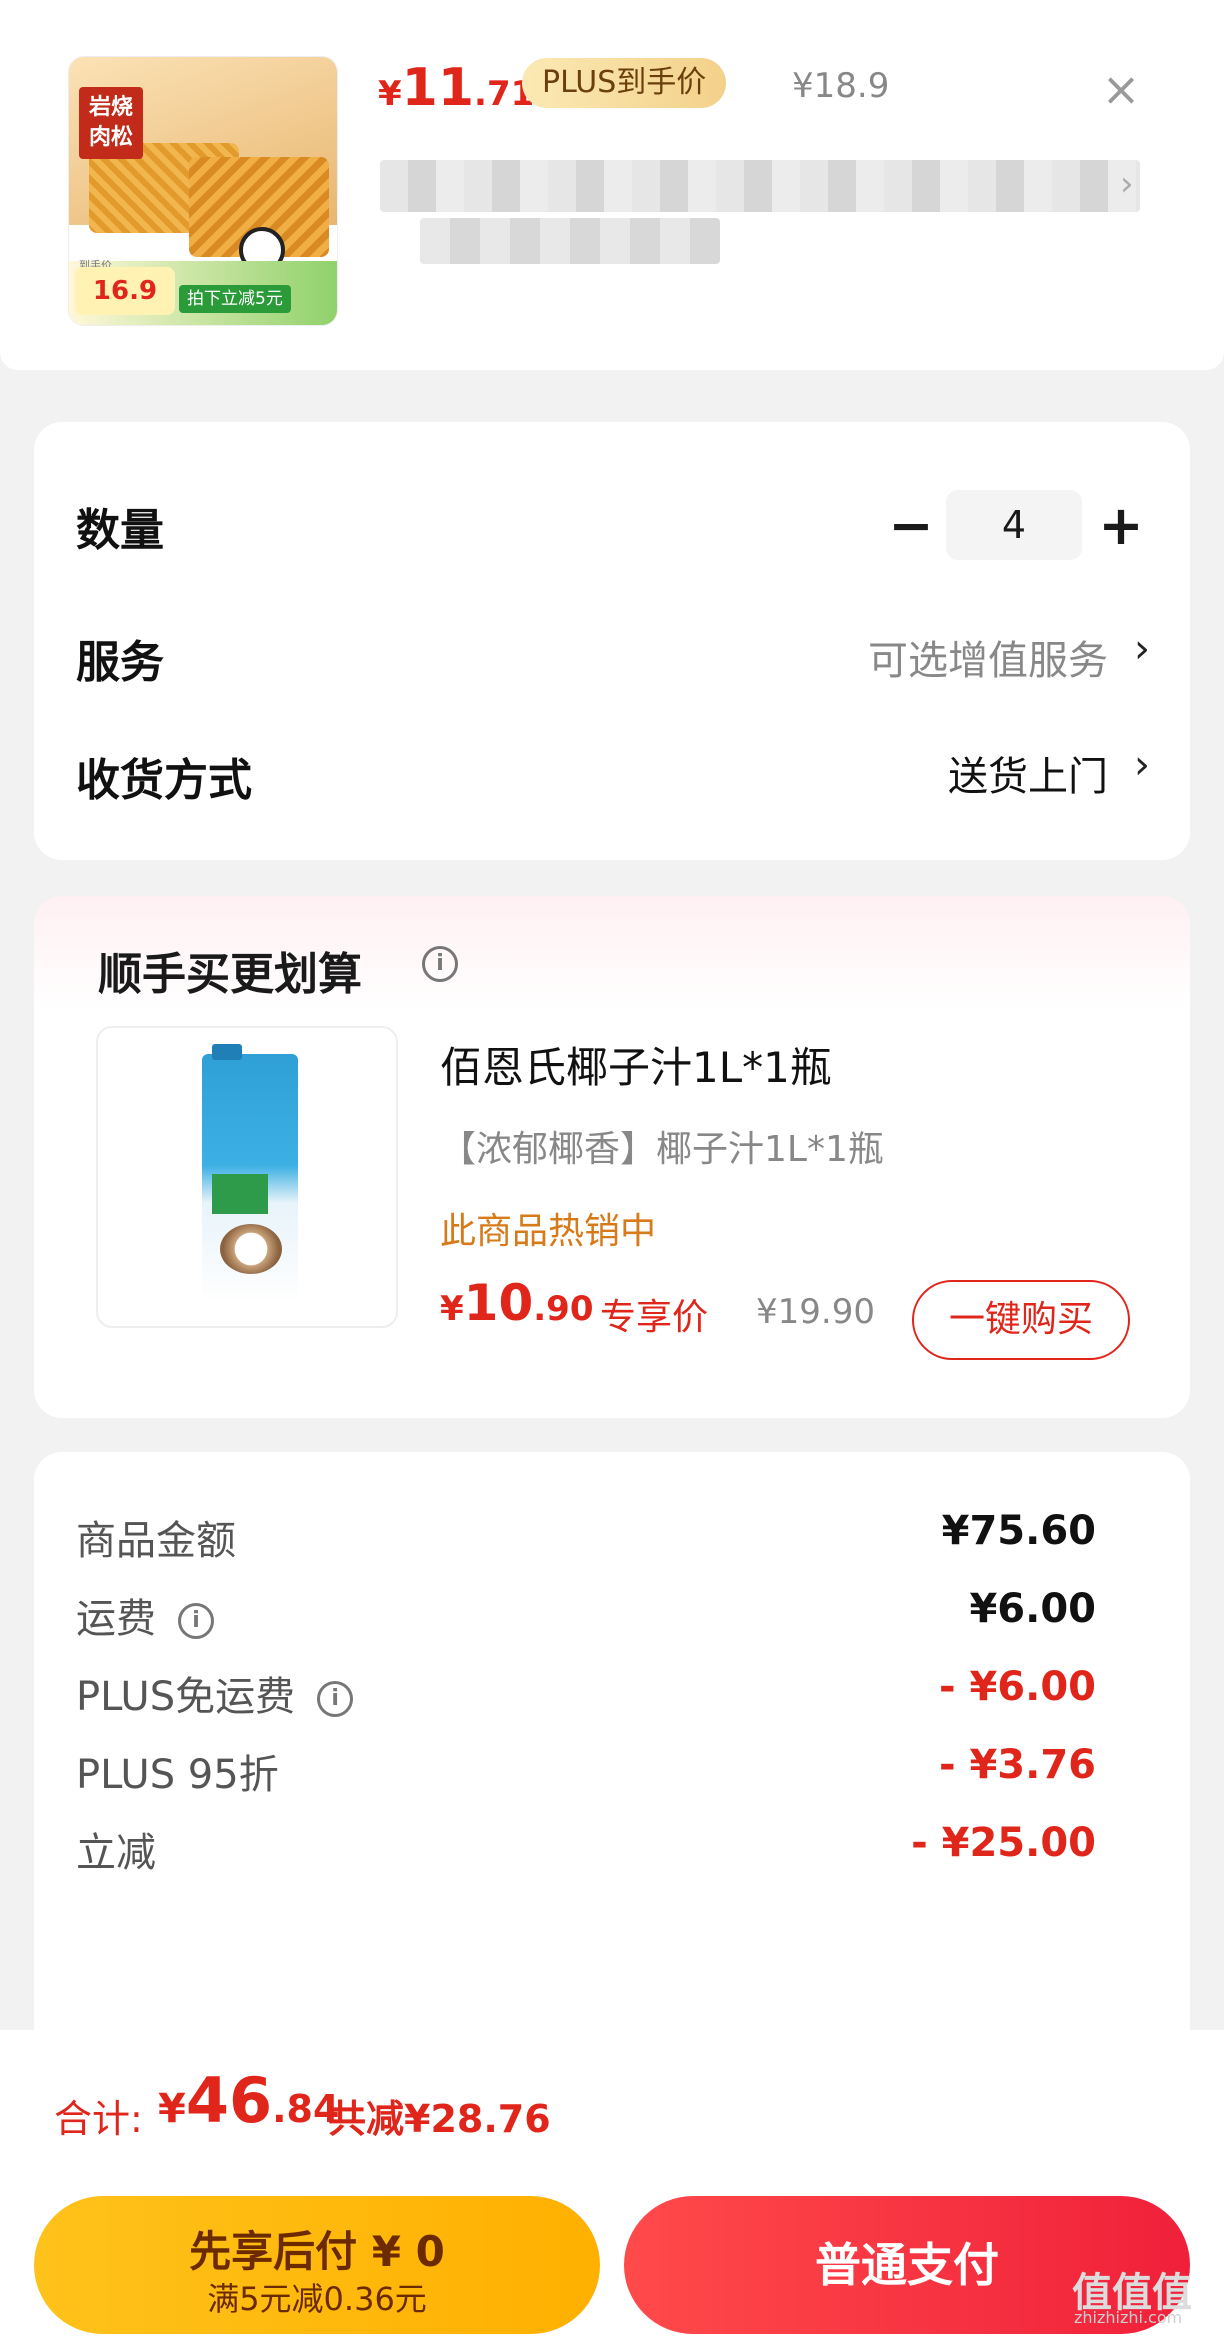 The image size is (1224, 2347). I want to click on quantity-label: 数量, so click(120, 530).